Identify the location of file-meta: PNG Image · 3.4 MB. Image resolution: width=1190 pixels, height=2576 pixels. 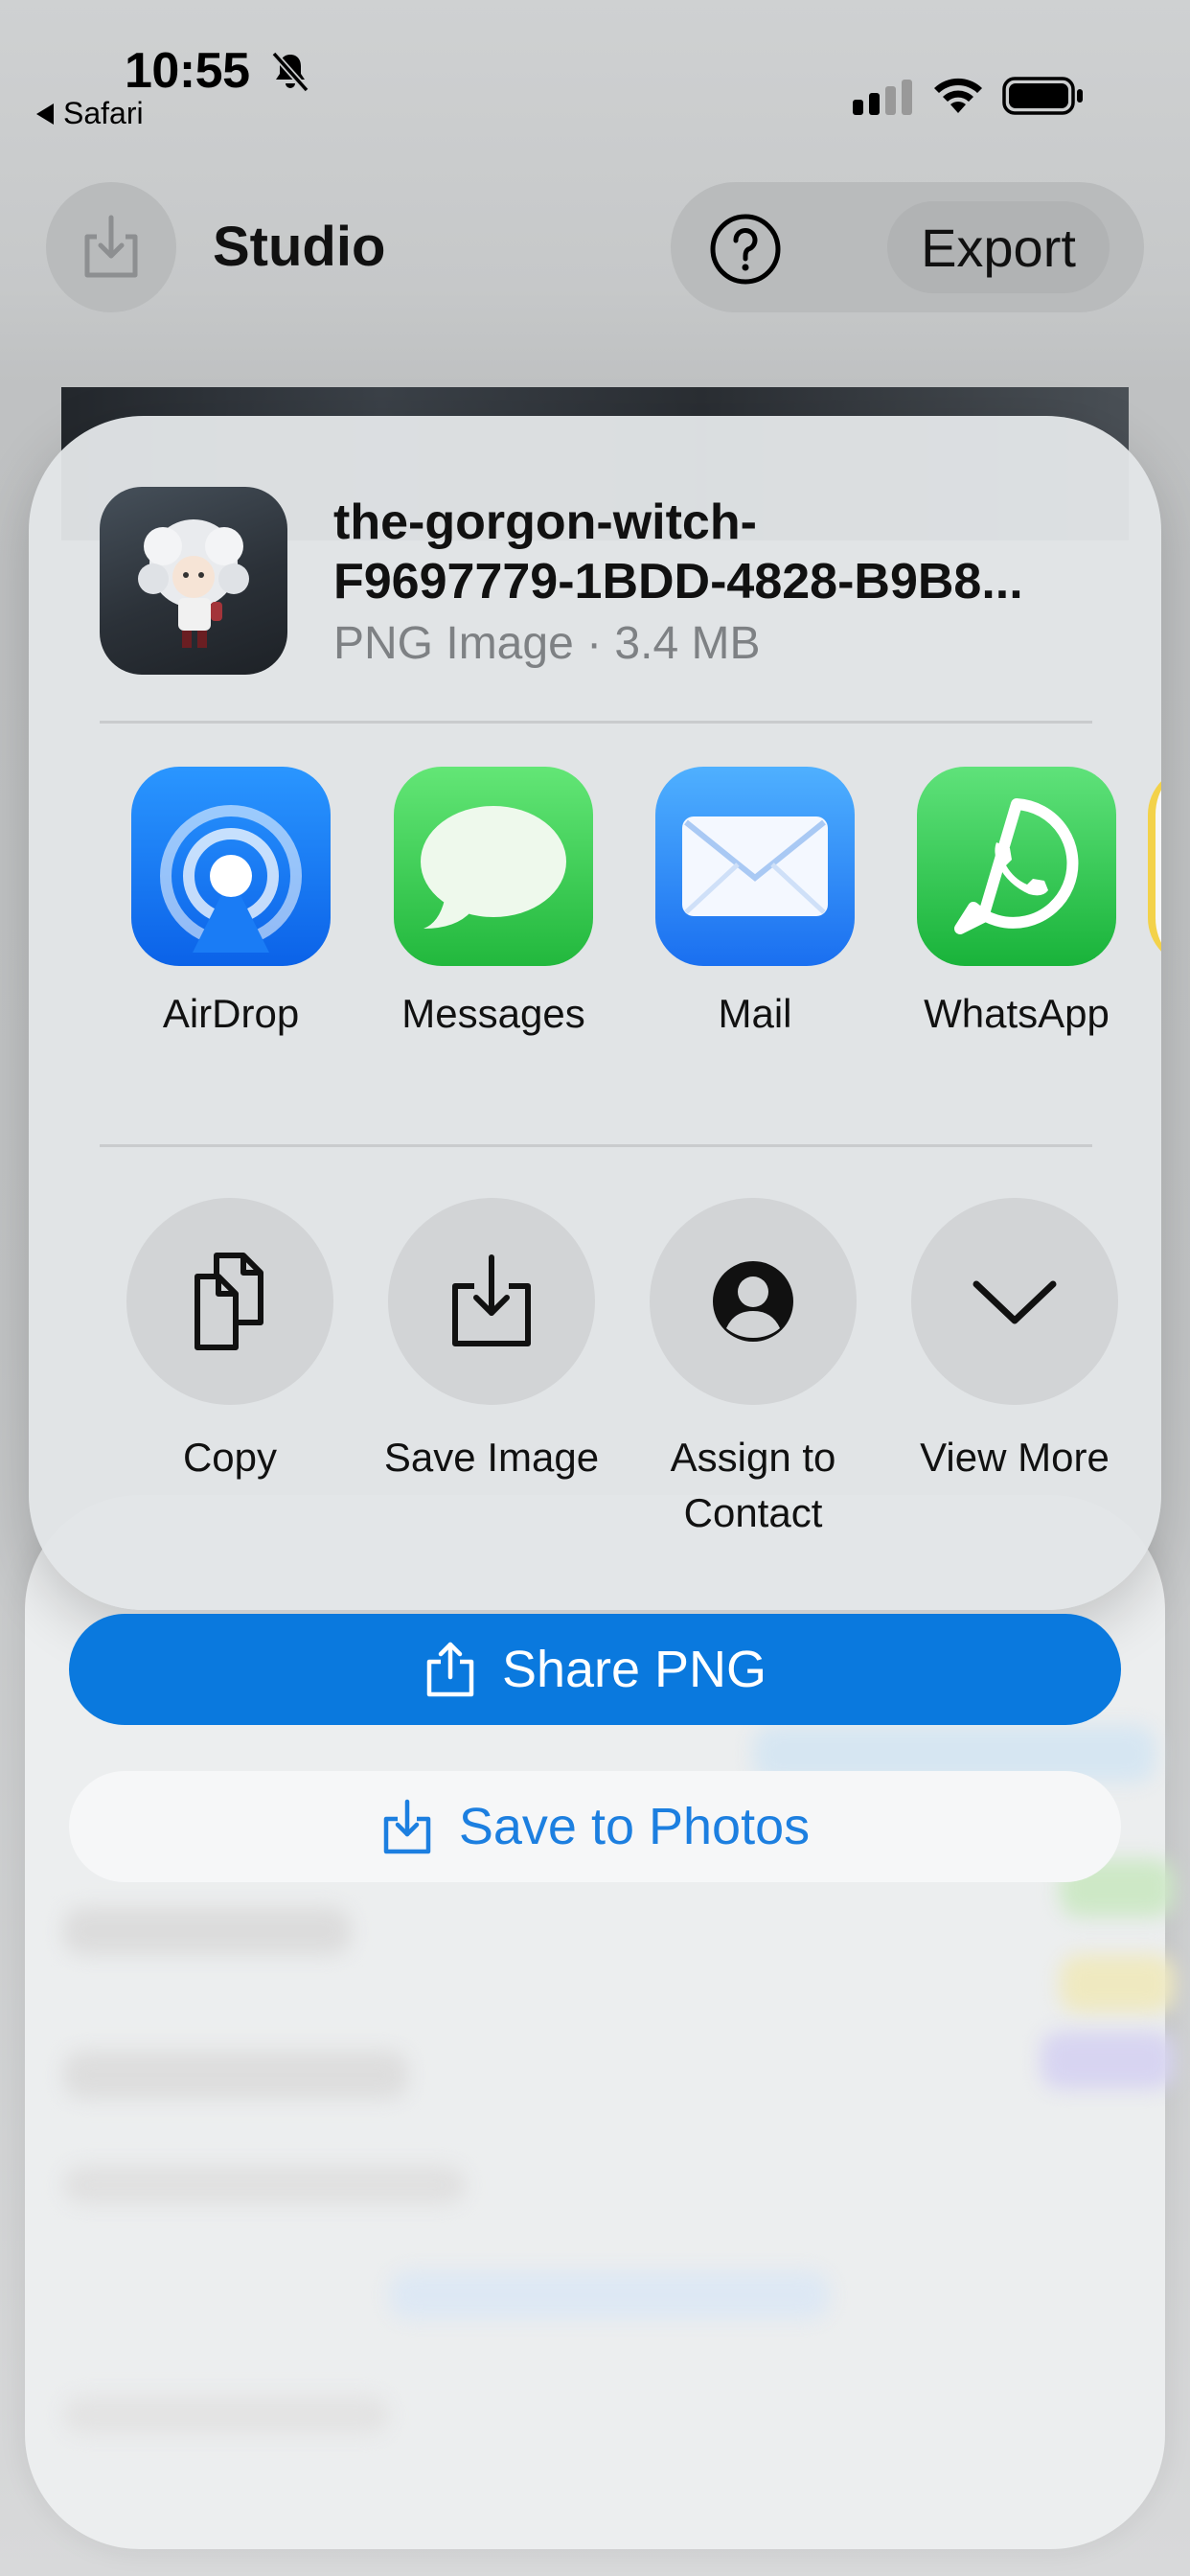
(547, 643).